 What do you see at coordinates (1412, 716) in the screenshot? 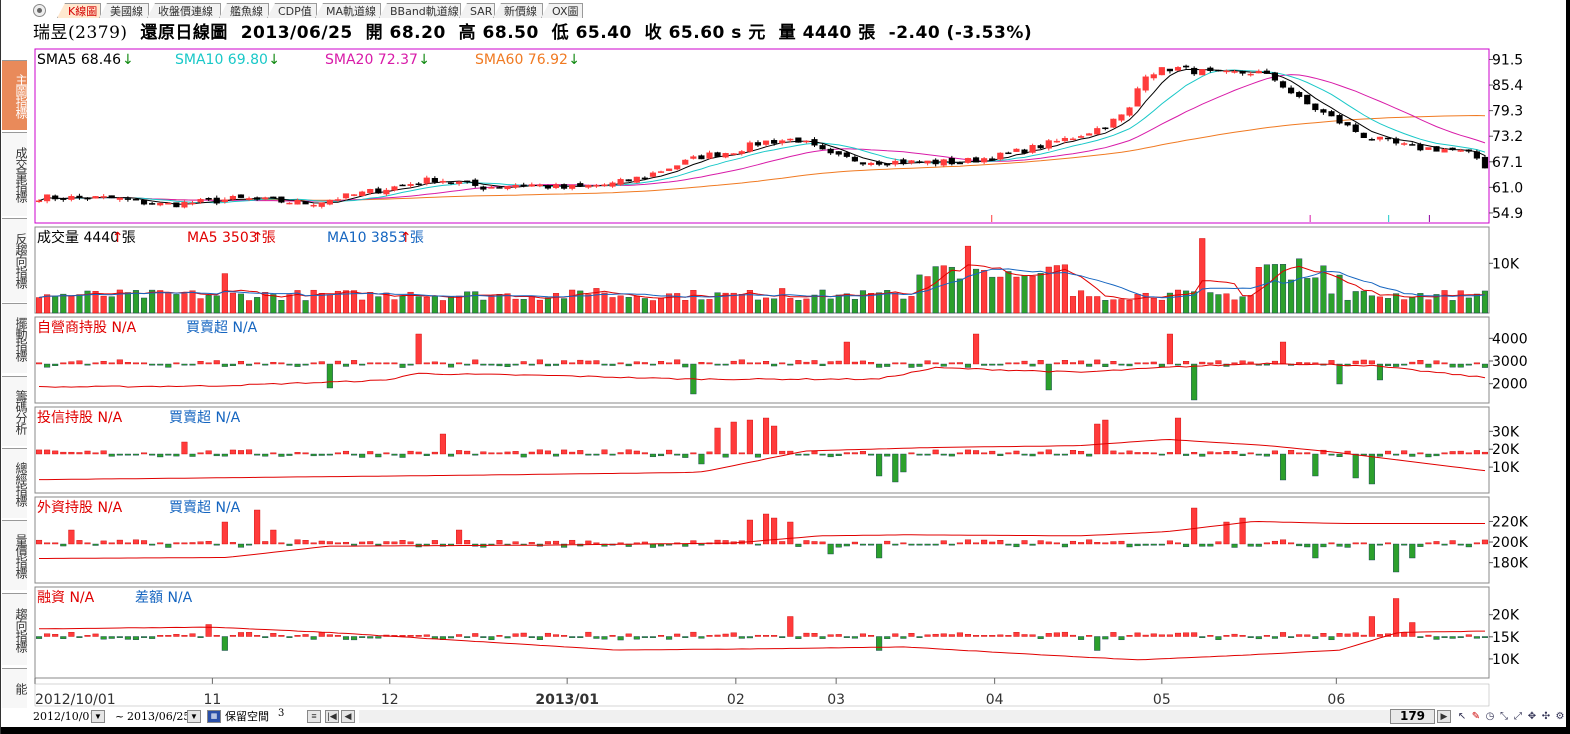
I see `visible-bar-count: 179` at bounding box center [1412, 716].